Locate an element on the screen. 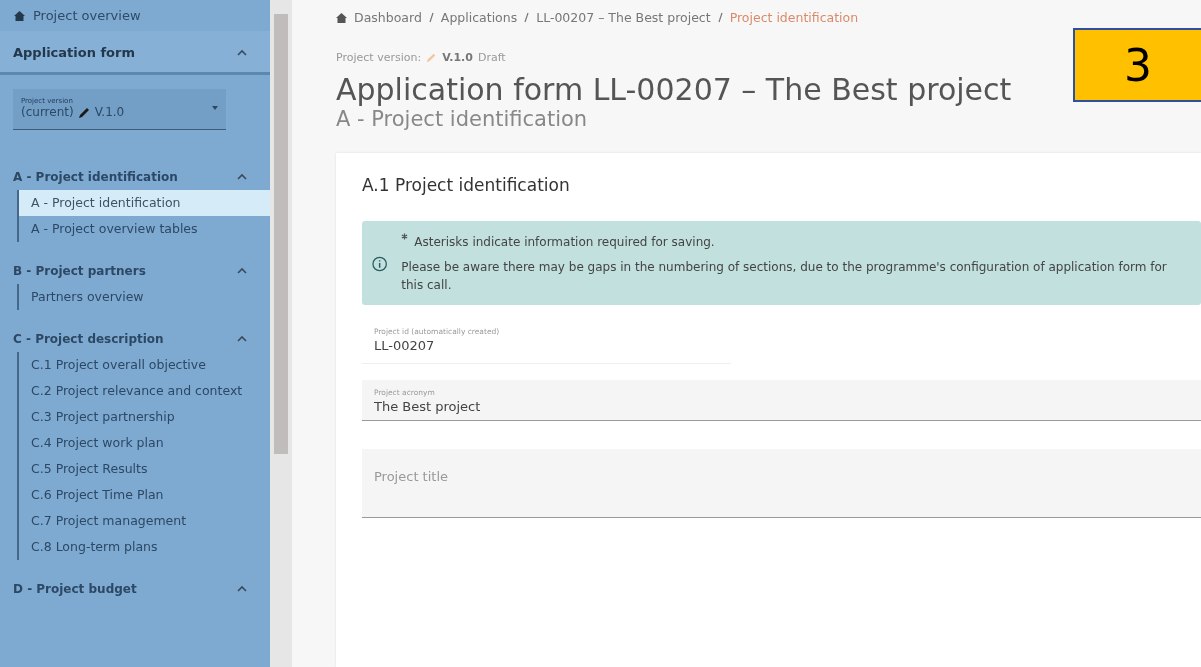 The width and height of the screenshot is (1201, 667). scrollbar-thumb is located at coordinates (281, 234).